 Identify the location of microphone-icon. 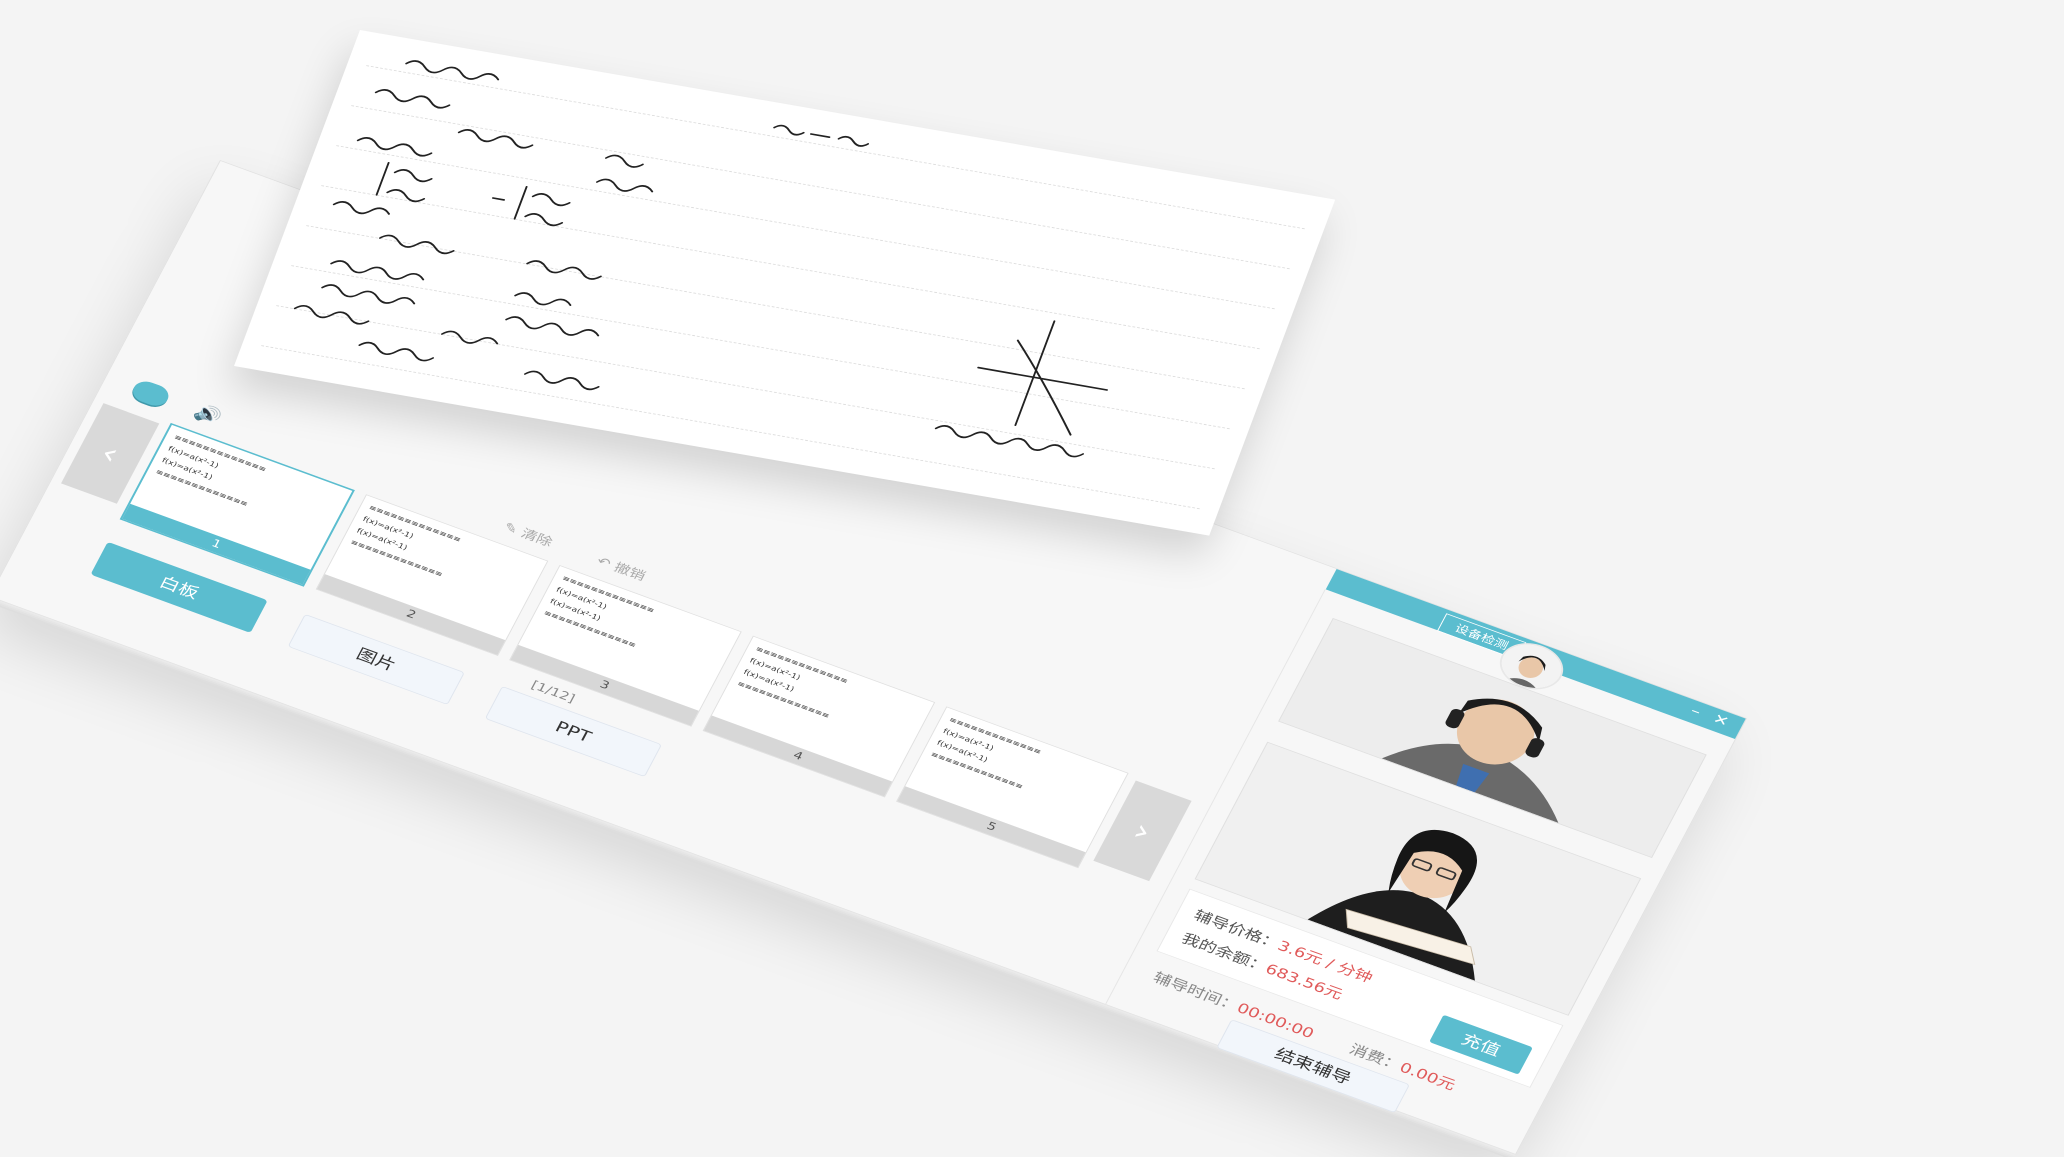
(150, 393).